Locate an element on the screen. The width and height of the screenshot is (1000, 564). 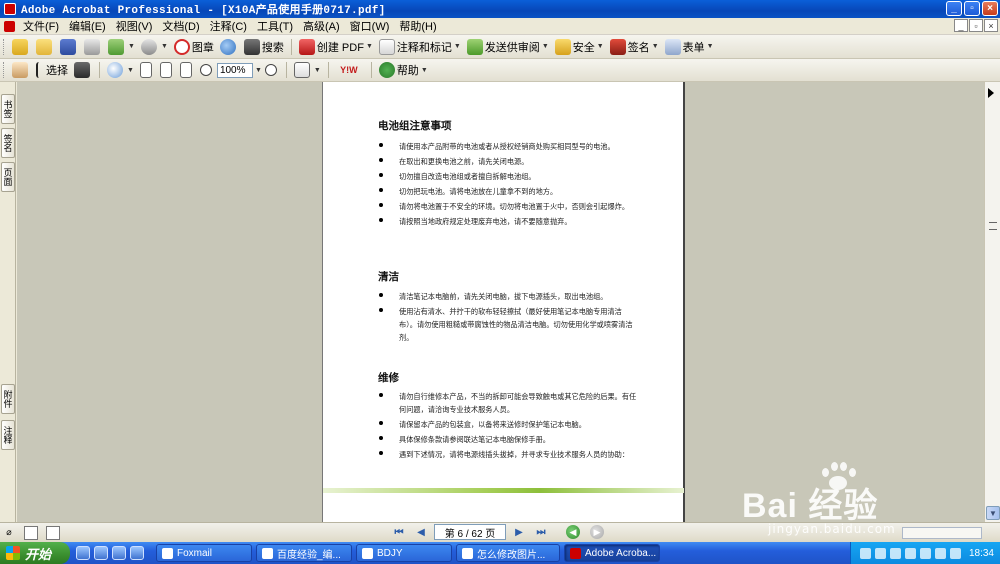
tab-attachments: 附件 is located at coordinates (8, 399).